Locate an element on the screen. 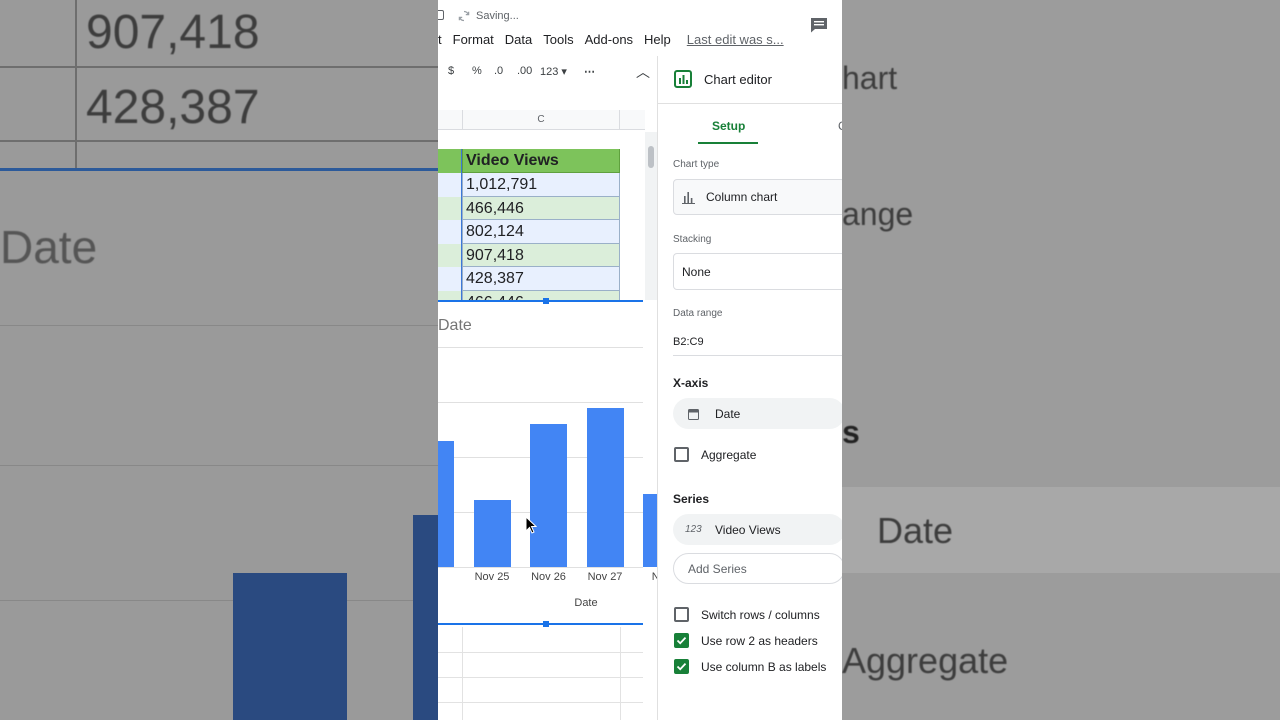 The height and width of the screenshot is (720, 1280). table-row: Video Views is located at coordinates (541, 161).